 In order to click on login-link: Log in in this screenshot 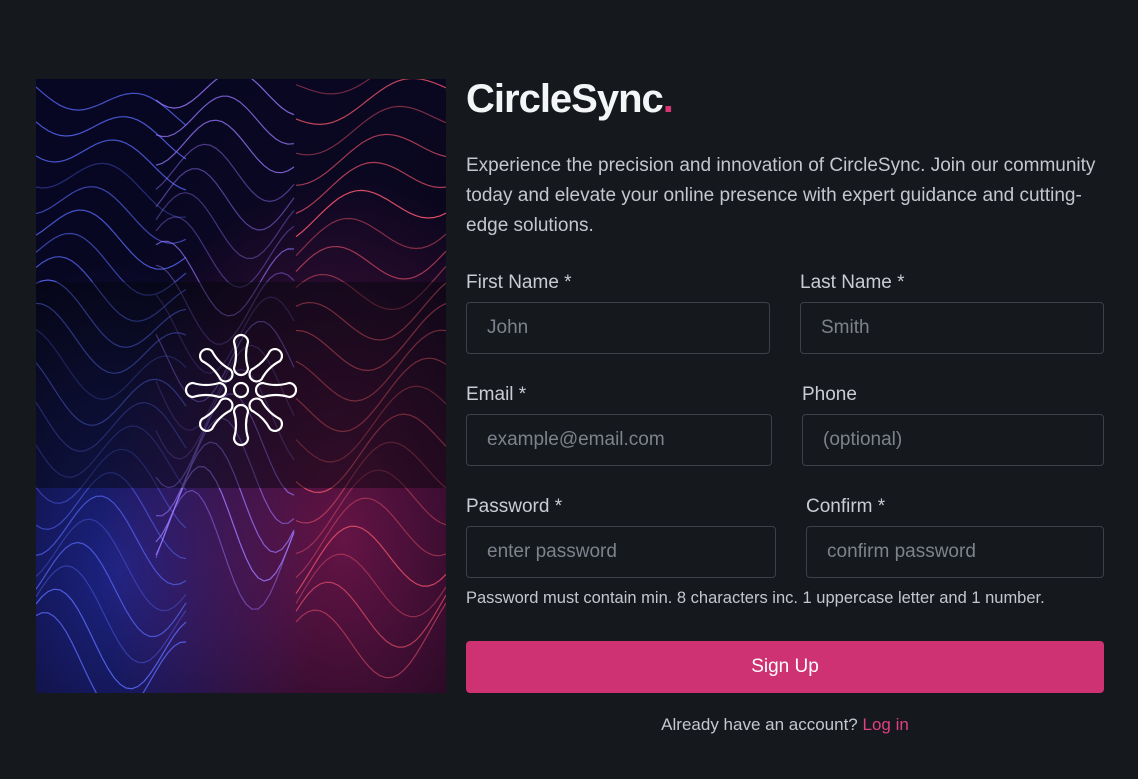, I will do `click(886, 724)`.